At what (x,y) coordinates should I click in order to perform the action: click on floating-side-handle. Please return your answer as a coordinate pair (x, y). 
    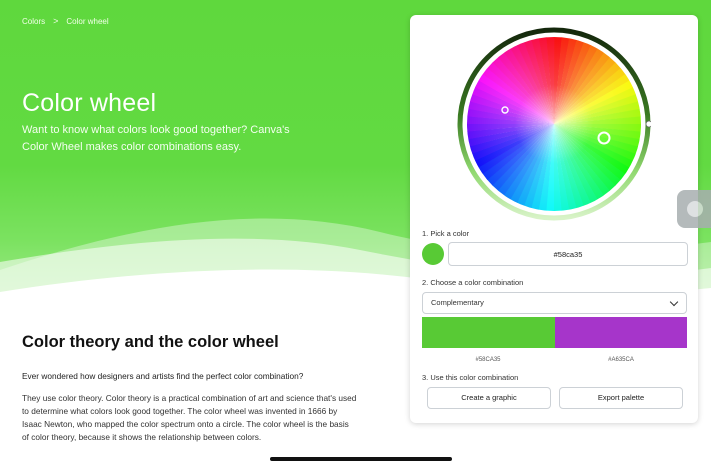
    Looking at the image, I should click on (694, 209).